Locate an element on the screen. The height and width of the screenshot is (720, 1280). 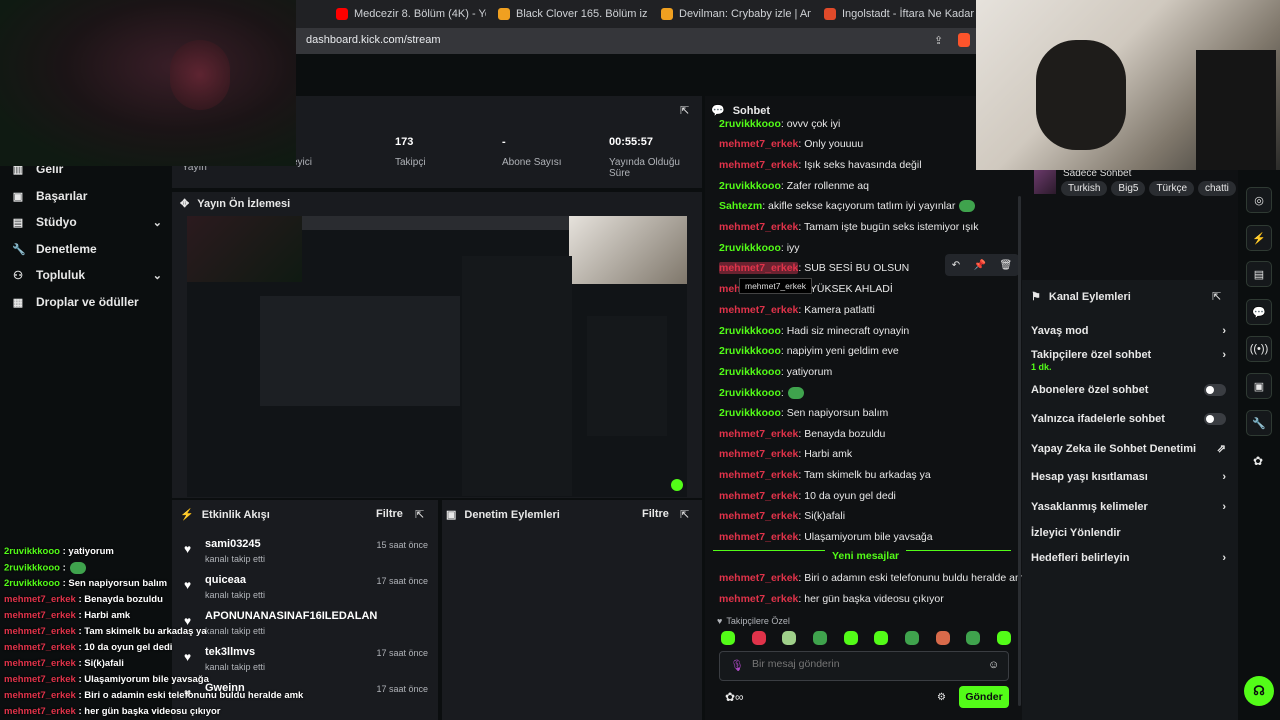
chat-scrollbar is located at coordinates (1019, 451).